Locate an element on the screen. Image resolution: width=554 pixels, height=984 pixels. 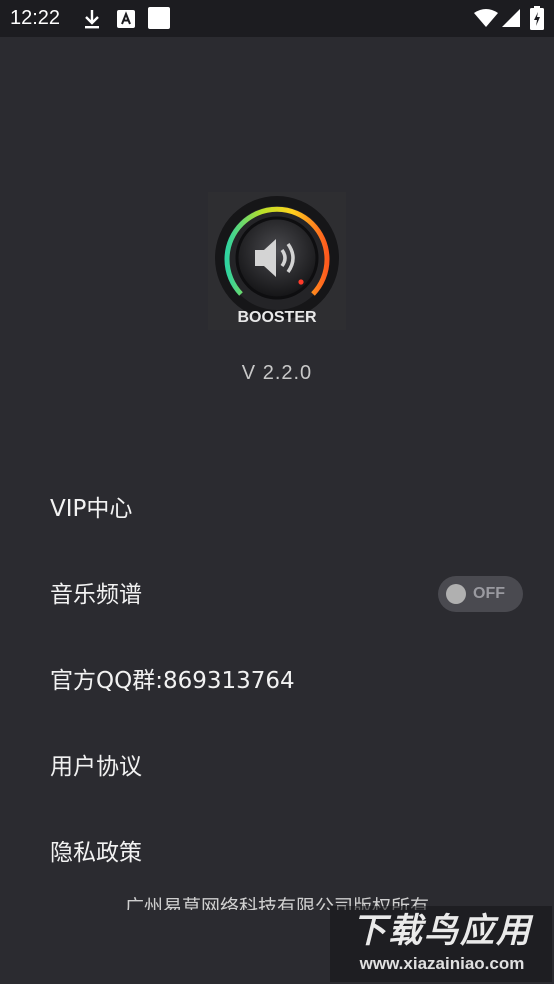
booster-logo-icon: BOOSTER is located at coordinates (277, 261).